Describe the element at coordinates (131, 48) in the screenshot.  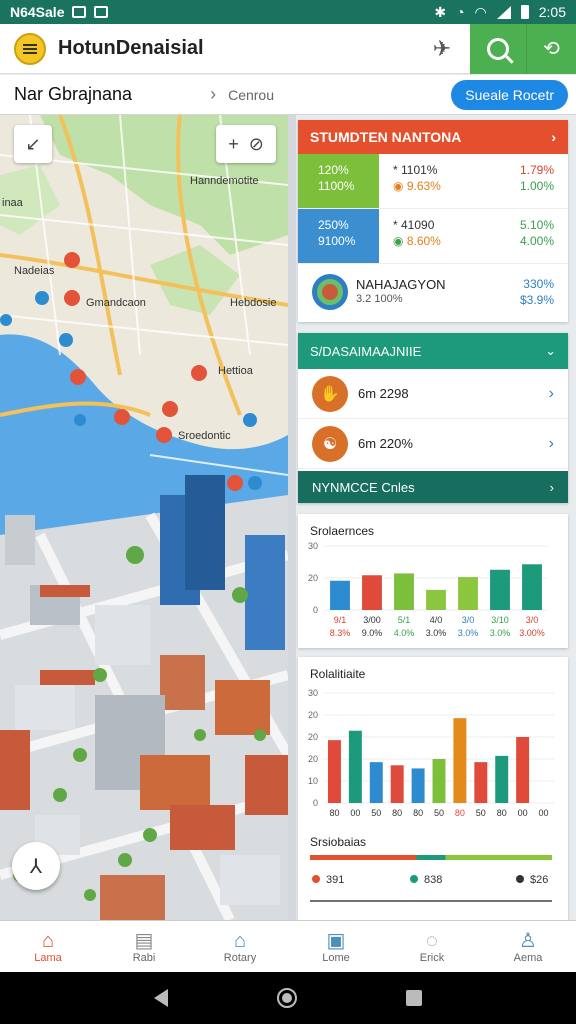
I see `app-title: HotunDenaisial` at that location.